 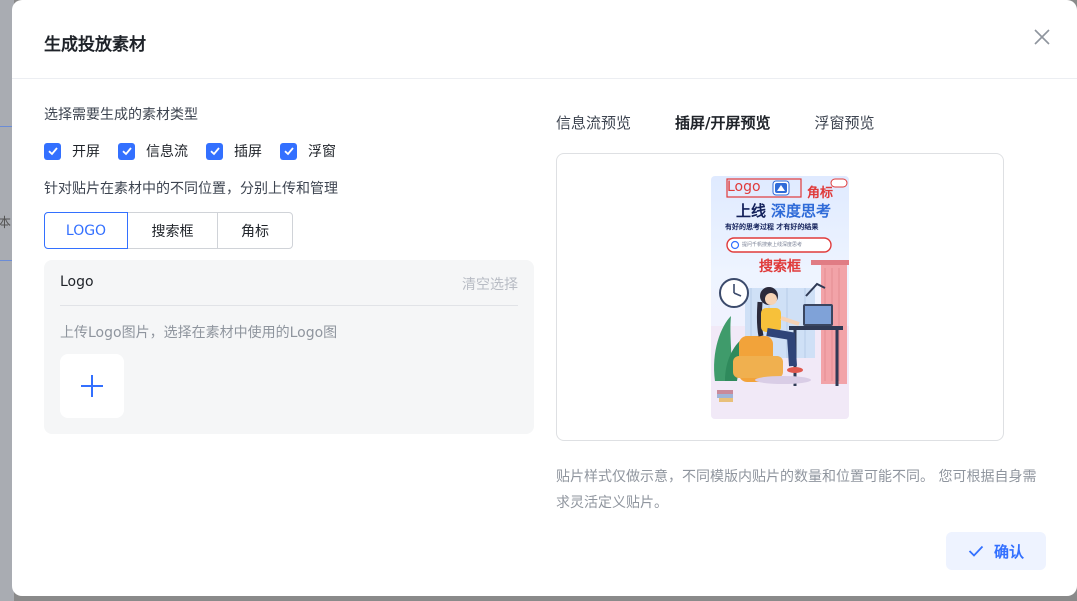 What do you see at coordinates (248, 152) in the screenshot?
I see `checkbox-label: 插屏` at bounding box center [248, 152].